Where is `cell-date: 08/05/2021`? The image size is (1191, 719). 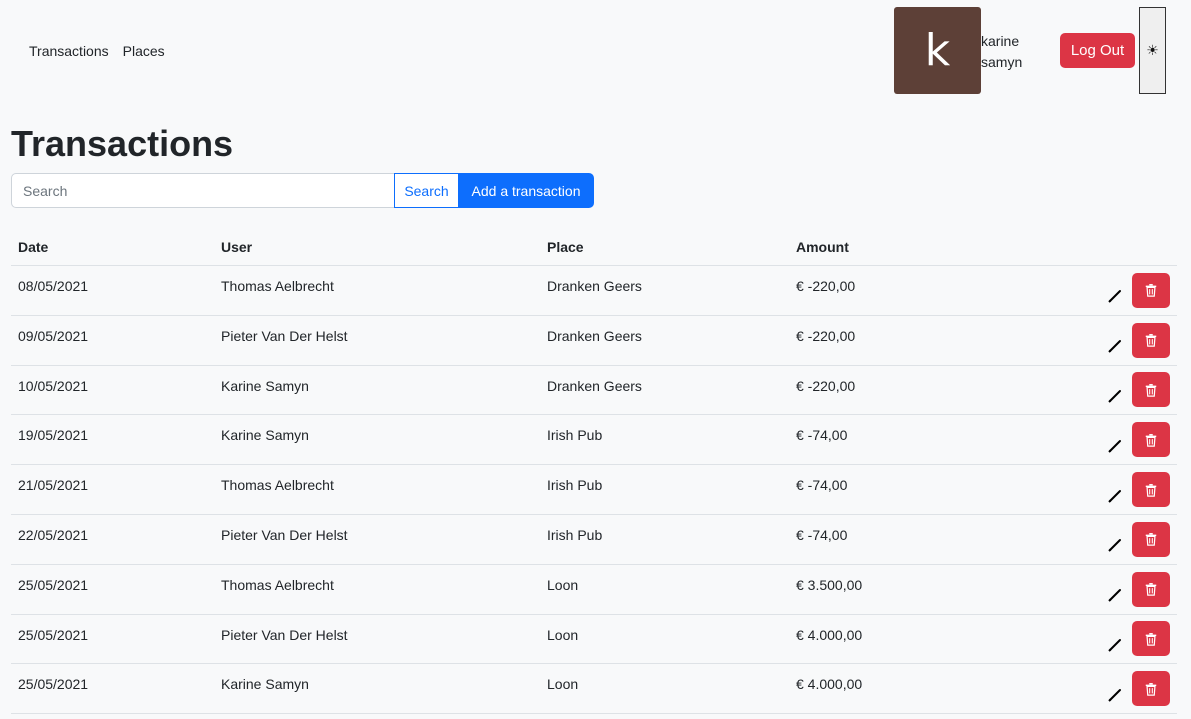 cell-date: 08/05/2021 is located at coordinates (53, 286).